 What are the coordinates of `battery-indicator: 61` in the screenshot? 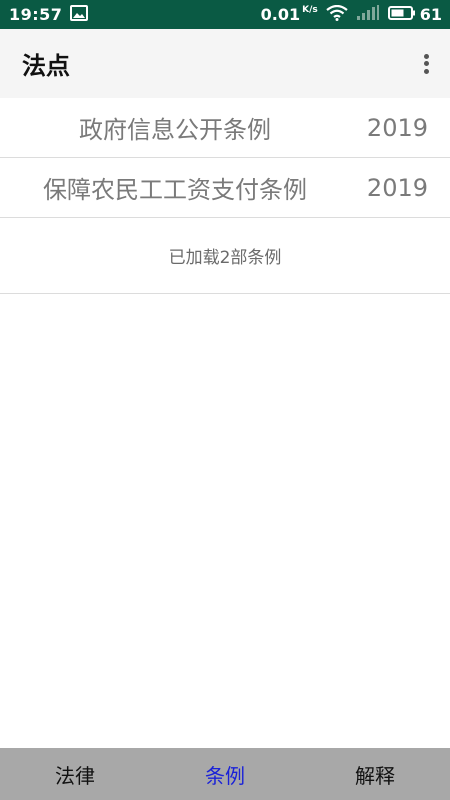 It's located at (414, 15).